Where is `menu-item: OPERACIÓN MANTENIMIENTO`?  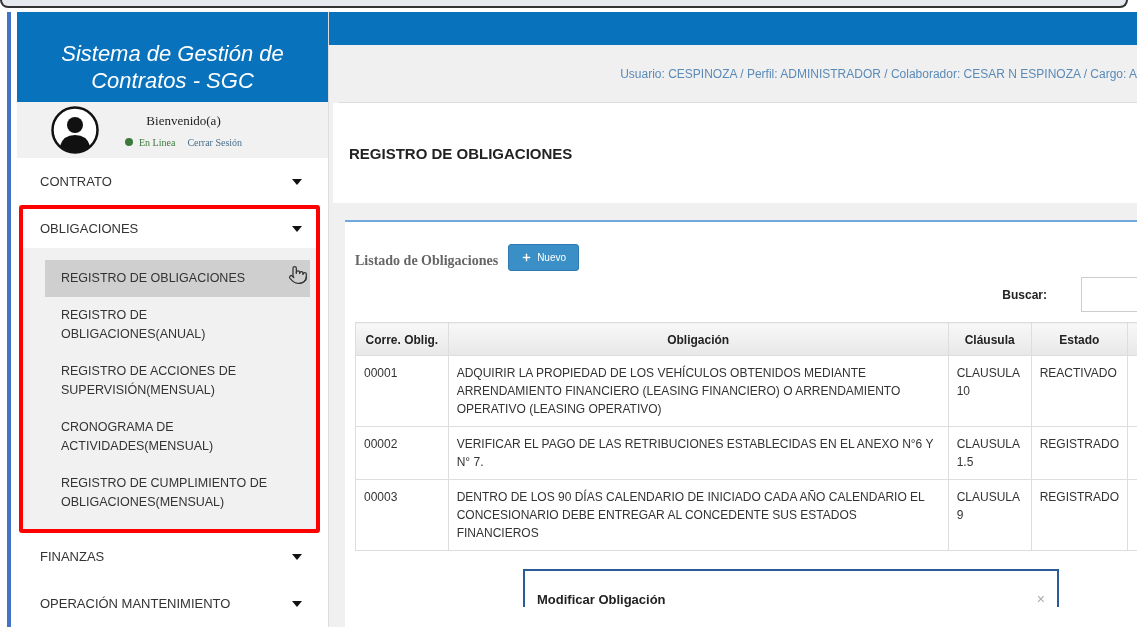
menu-item: OPERACIÓN MANTENIMIENTO is located at coordinates (169, 603).